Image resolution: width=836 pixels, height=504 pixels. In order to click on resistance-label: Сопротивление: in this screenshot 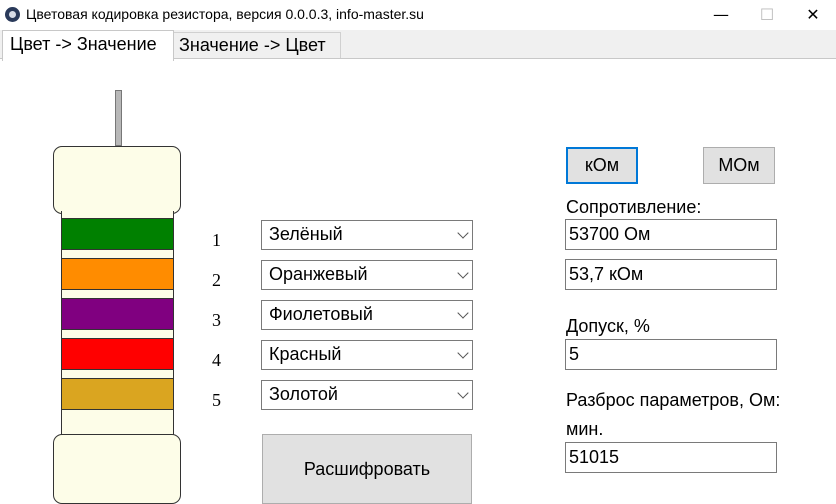, I will do `click(634, 207)`.